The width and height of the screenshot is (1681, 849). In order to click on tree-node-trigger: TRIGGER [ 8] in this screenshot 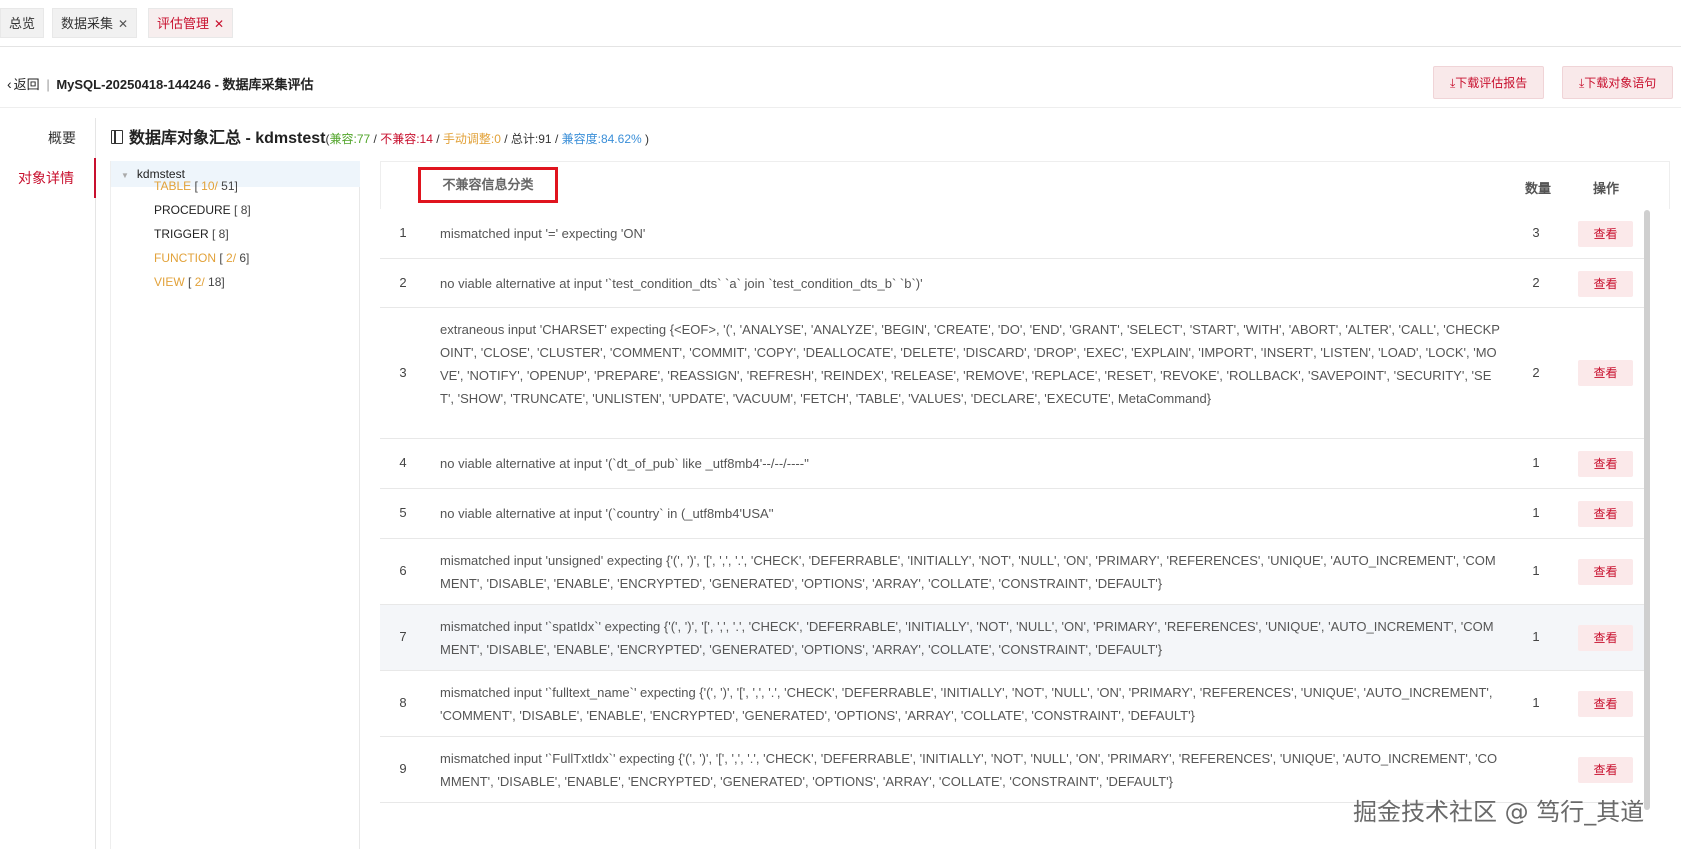, I will do `click(191, 234)`.